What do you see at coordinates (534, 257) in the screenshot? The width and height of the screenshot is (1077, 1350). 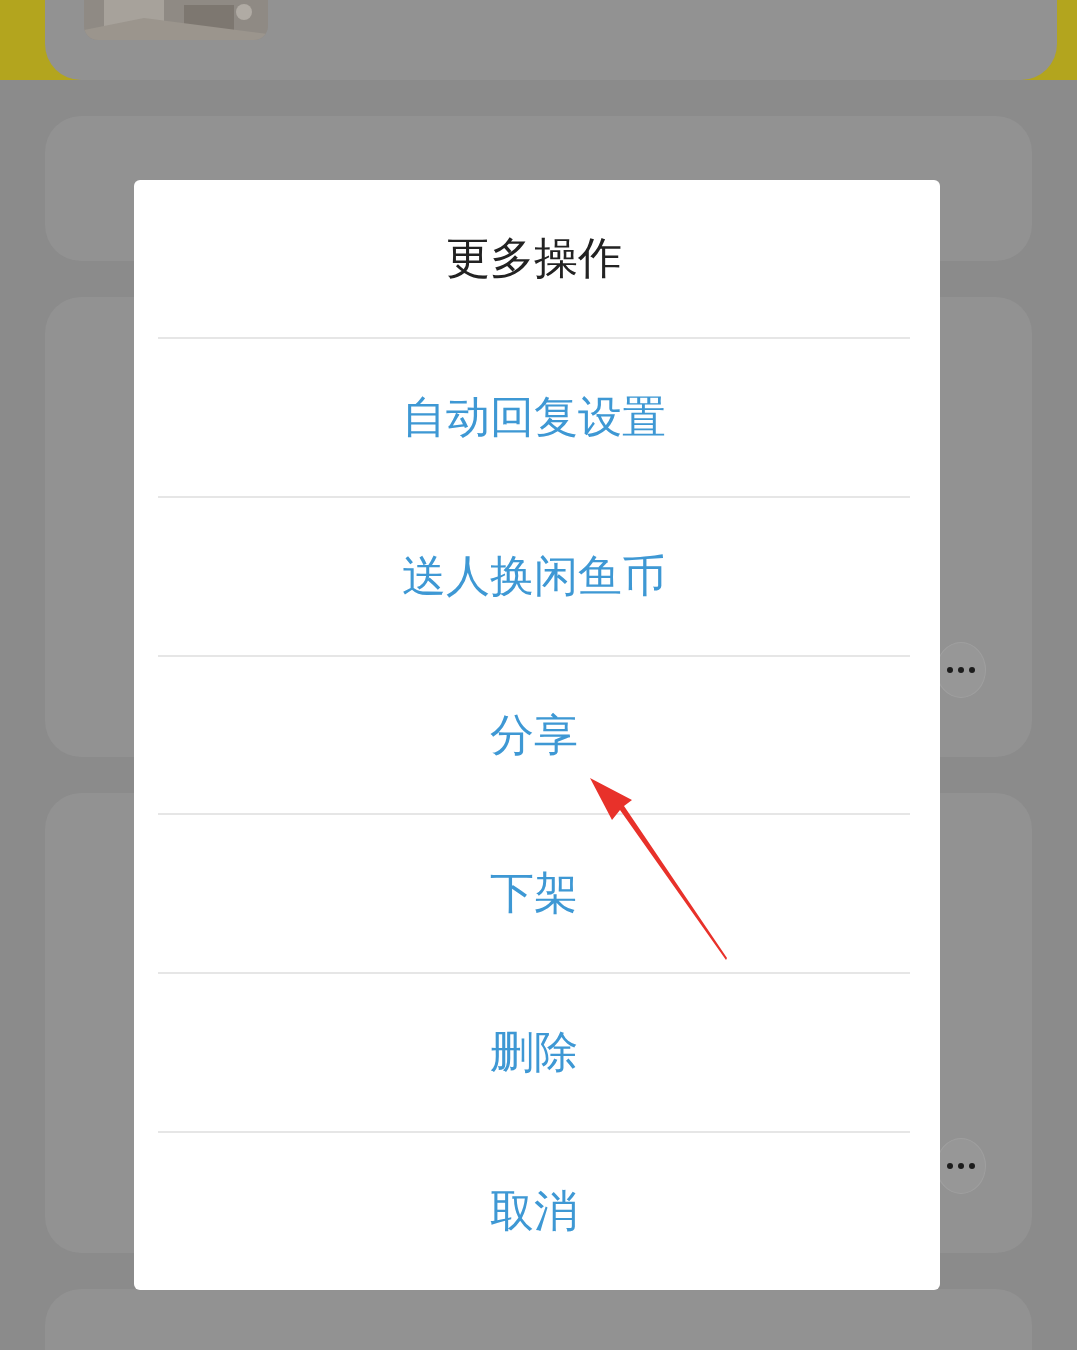 I see `dialog-title: 更多操作` at bounding box center [534, 257].